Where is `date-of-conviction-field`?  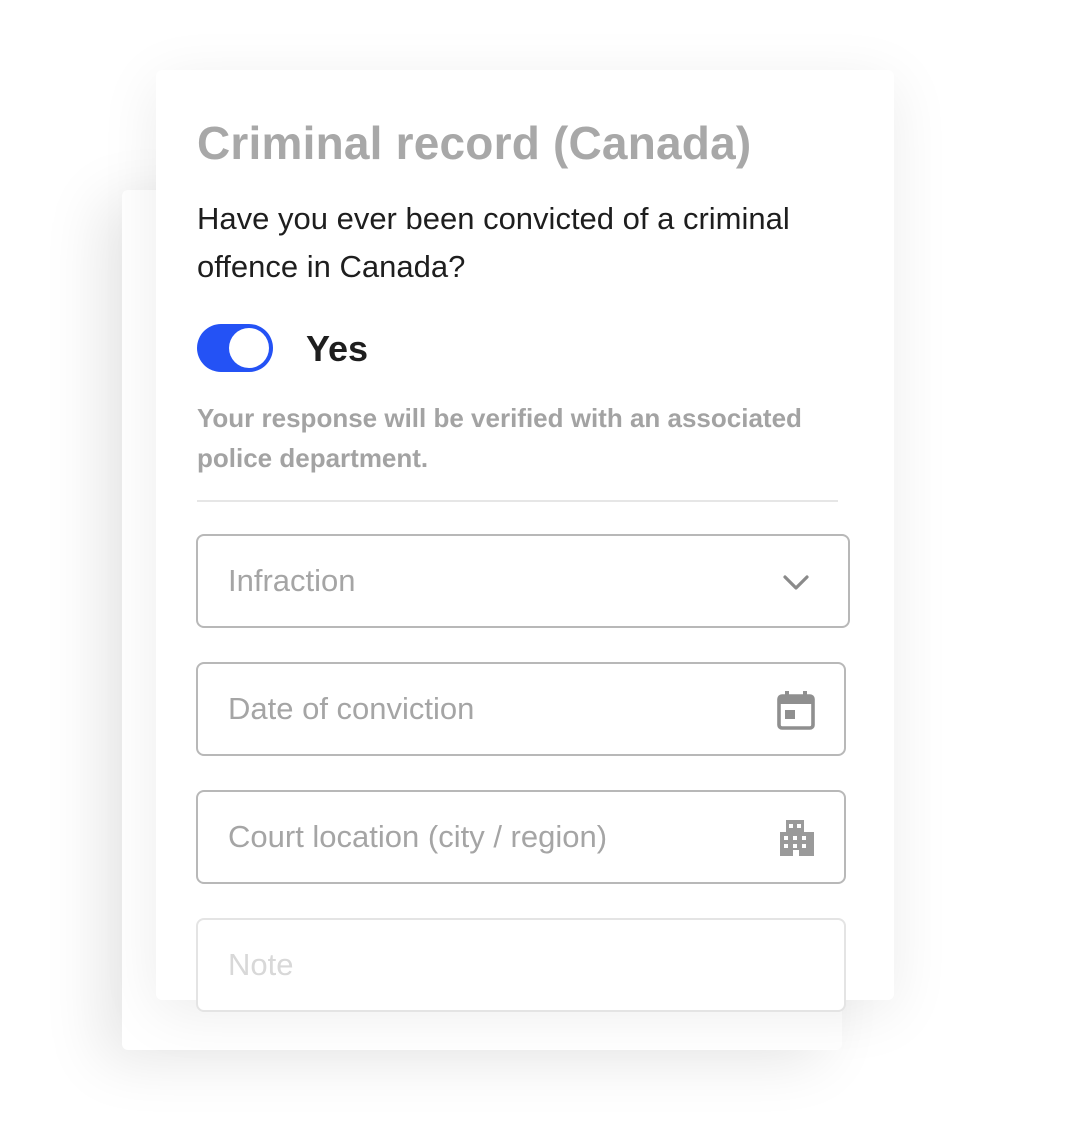
date-of-conviction-field is located at coordinates (521, 709).